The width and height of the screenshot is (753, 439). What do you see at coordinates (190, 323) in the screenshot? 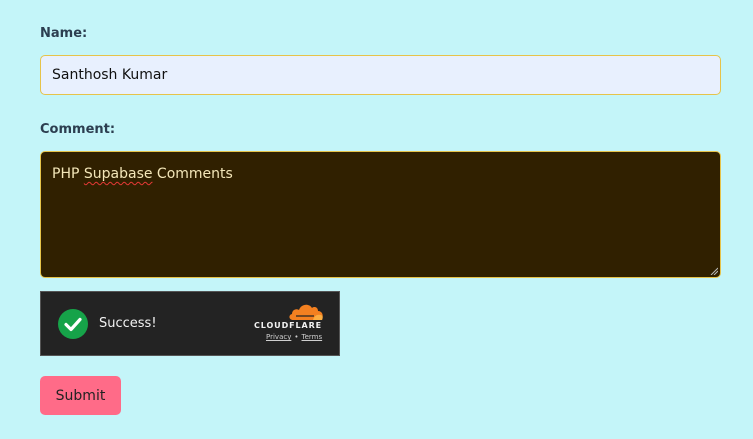
I see `cloudflare-turnstile-widget: Success! CLOUDFLARE Privacy • Terms` at bounding box center [190, 323].